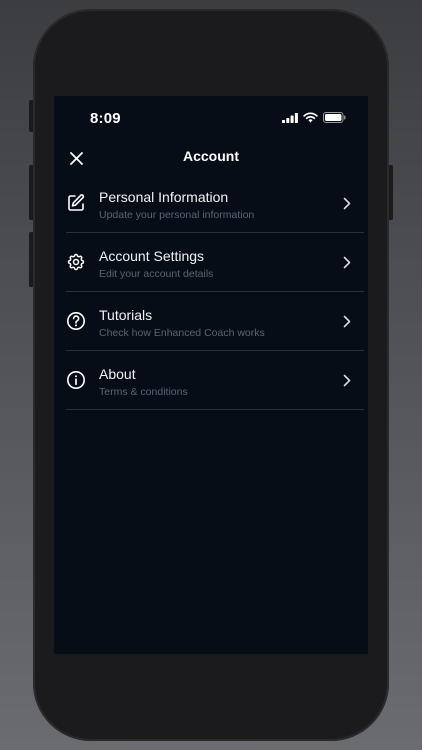 The height and width of the screenshot is (750, 422). Describe the element at coordinates (211, 118) in the screenshot. I see `status-bar: 8:09` at that location.